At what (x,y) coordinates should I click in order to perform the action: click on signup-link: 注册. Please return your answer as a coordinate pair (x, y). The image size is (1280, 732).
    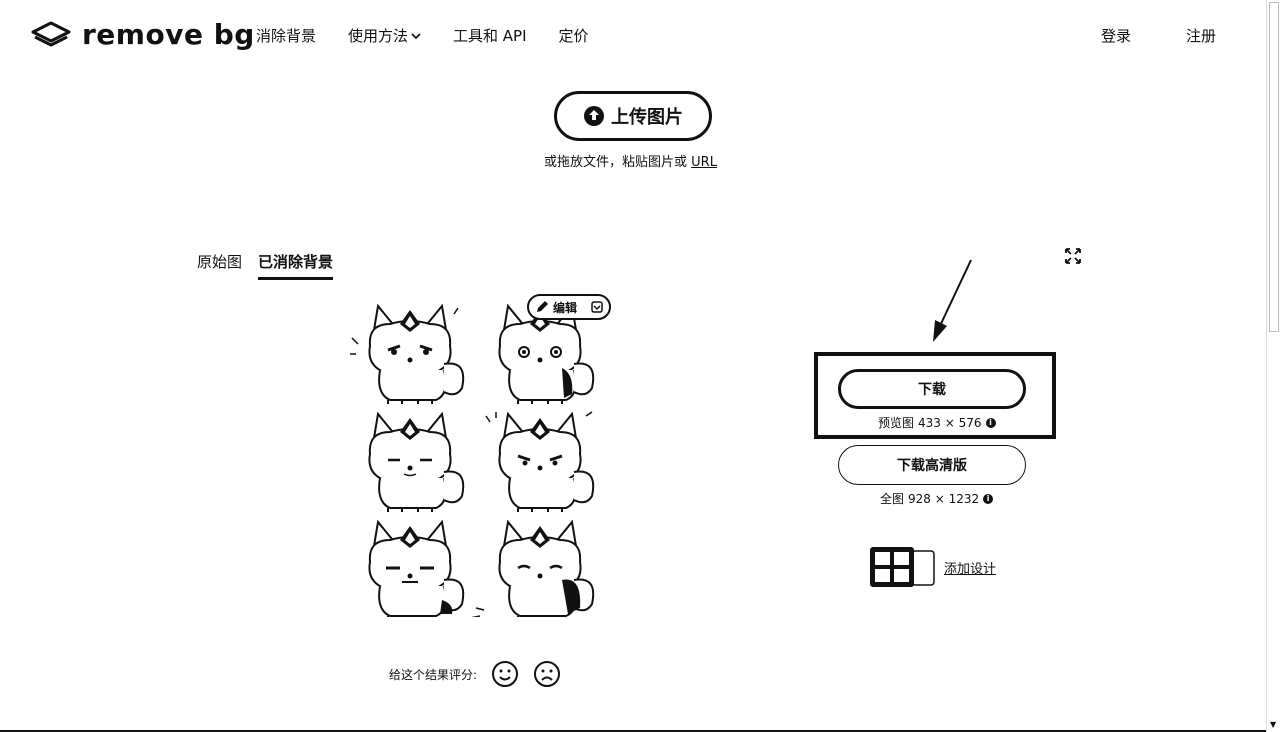
    Looking at the image, I should click on (1201, 35).